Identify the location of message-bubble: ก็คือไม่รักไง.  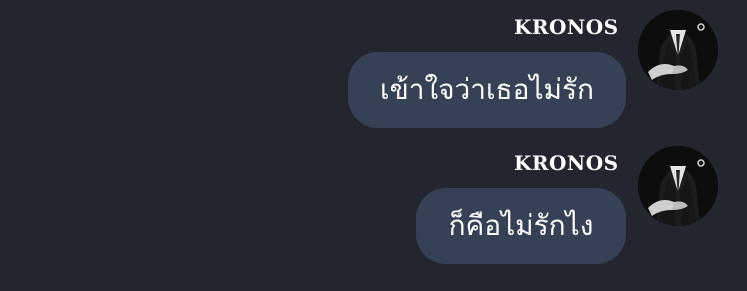
(521, 226).